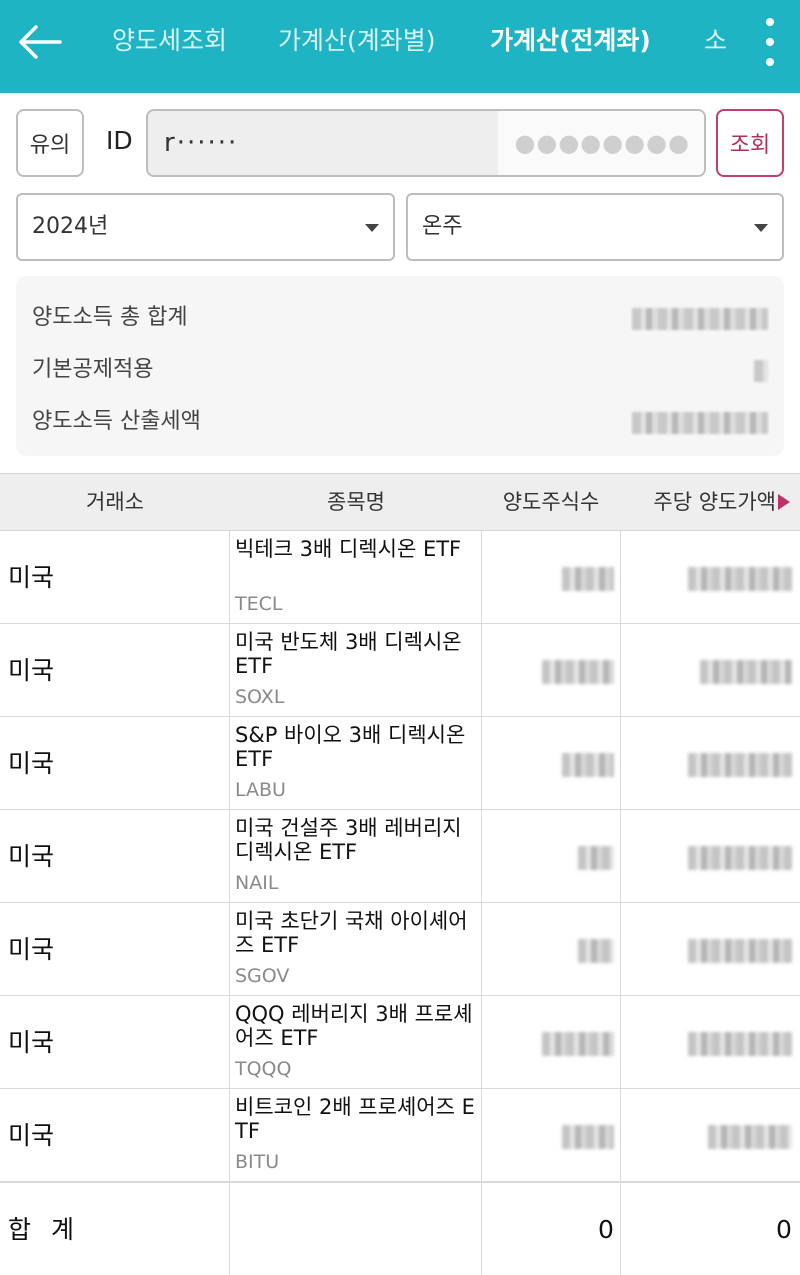 Image resolution: width=800 pixels, height=1275 pixels. What do you see at coordinates (400, 1228) in the screenshot?
I see `total-row: 합 계 0 0` at bounding box center [400, 1228].